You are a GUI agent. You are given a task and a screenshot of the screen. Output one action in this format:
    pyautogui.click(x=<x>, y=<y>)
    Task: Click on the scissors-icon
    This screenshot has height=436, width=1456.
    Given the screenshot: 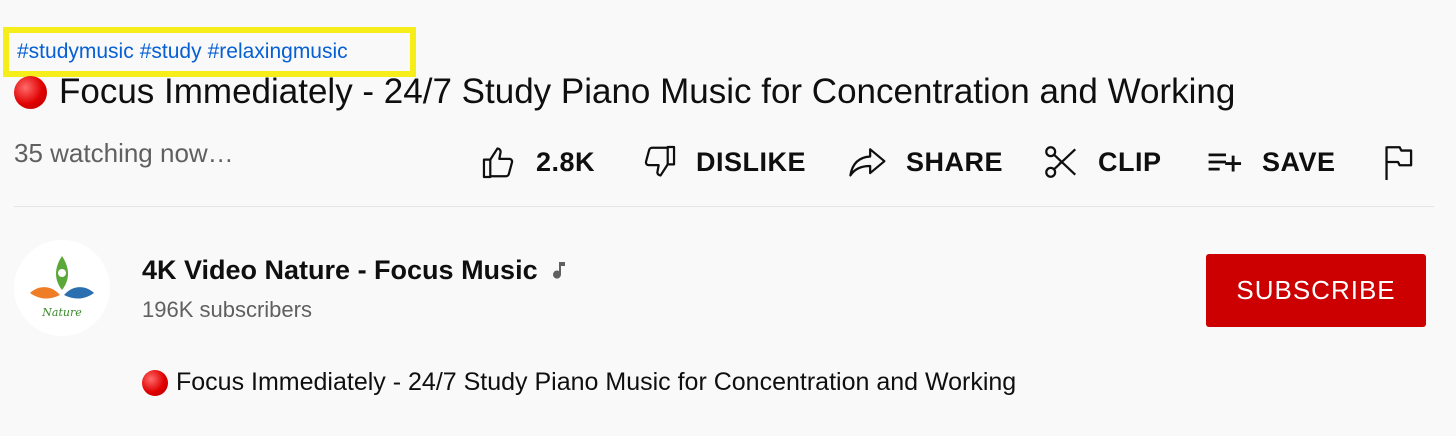 What is the action you would take?
    pyautogui.click(x=1061, y=162)
    